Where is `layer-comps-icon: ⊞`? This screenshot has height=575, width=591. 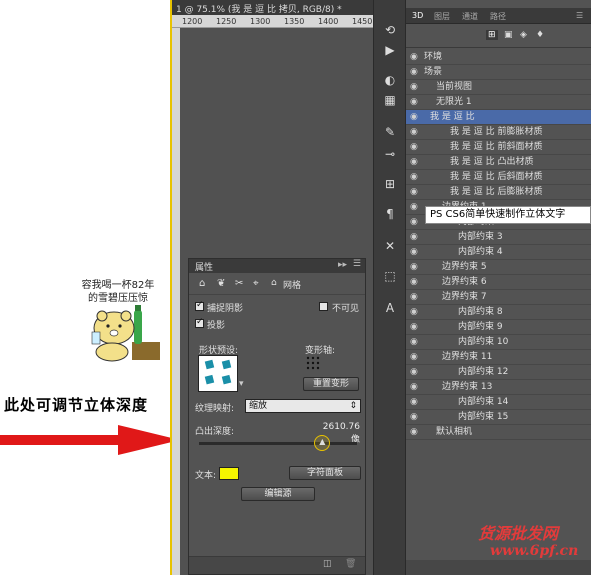
layer-comps-icon: ⊞ is located at coordinates (390, 184).